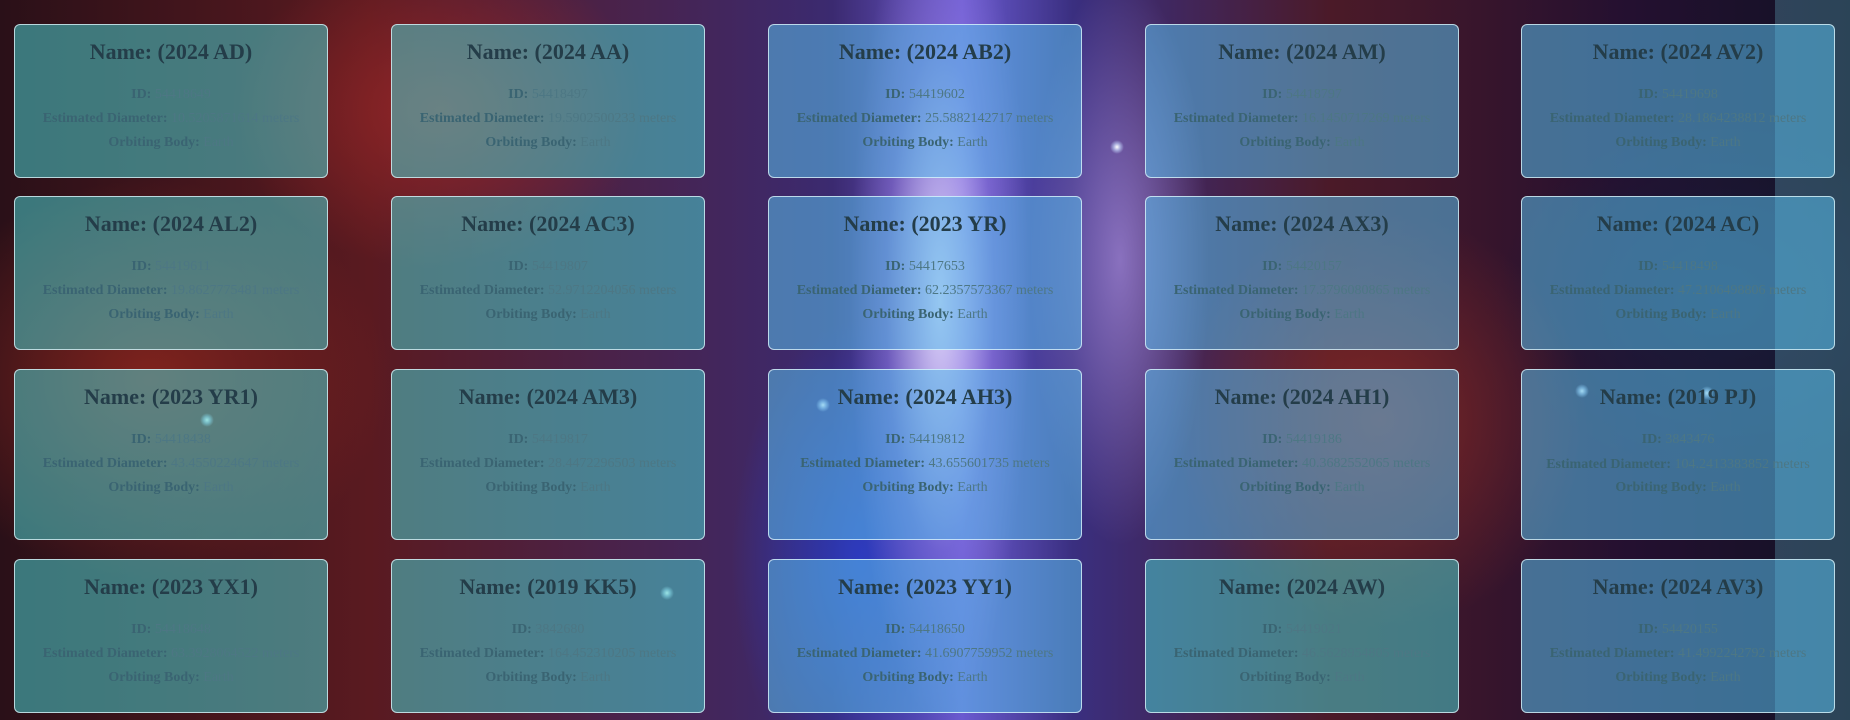 The height and width of the screenshot is (720, 1850). Describe the element at coordinates (1678, 629) in the screenshot. I see `asteroid-id: ID: 54420155` at that location.